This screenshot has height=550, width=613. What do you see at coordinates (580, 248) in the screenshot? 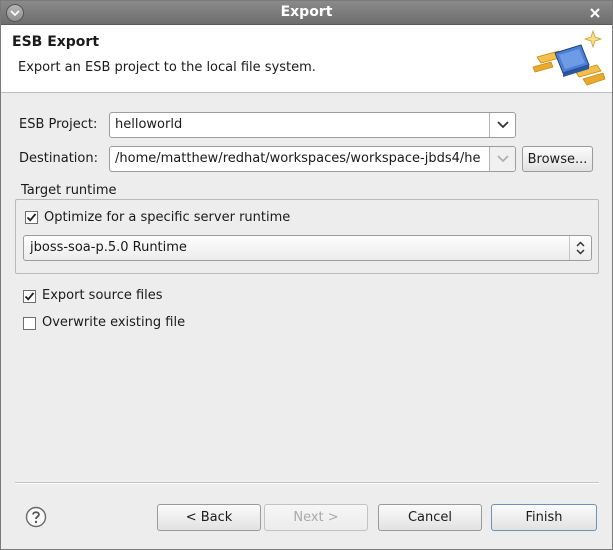
I see `up-down-chevron-icon` at bounding box center [580, 248].